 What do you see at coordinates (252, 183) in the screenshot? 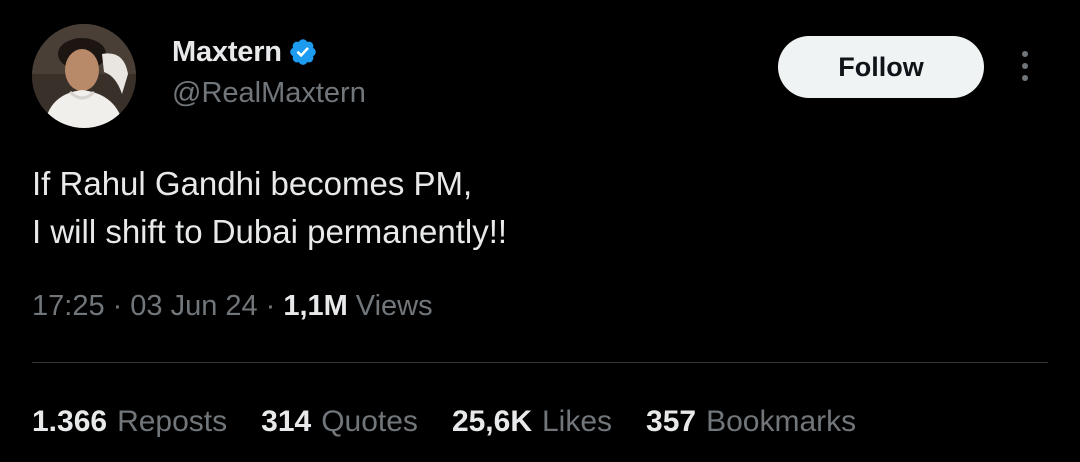
I see `tweet-text-line: If Rahul Gandhi becomes PM,` at bounding box center [252, 183].